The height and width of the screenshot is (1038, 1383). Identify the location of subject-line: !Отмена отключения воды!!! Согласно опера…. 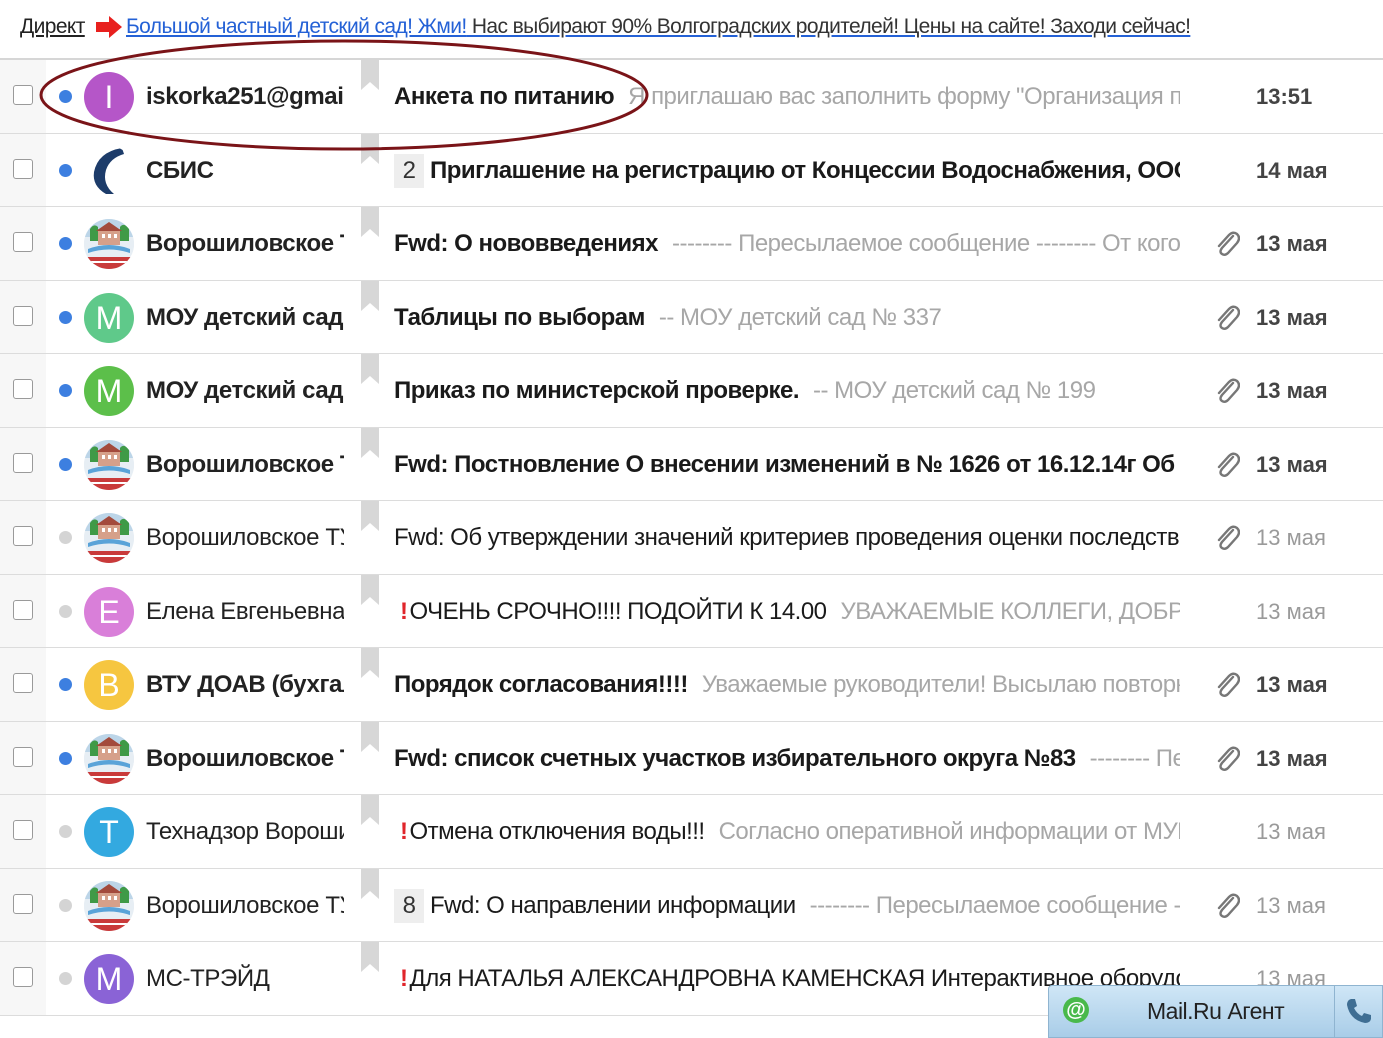
(787, 831).